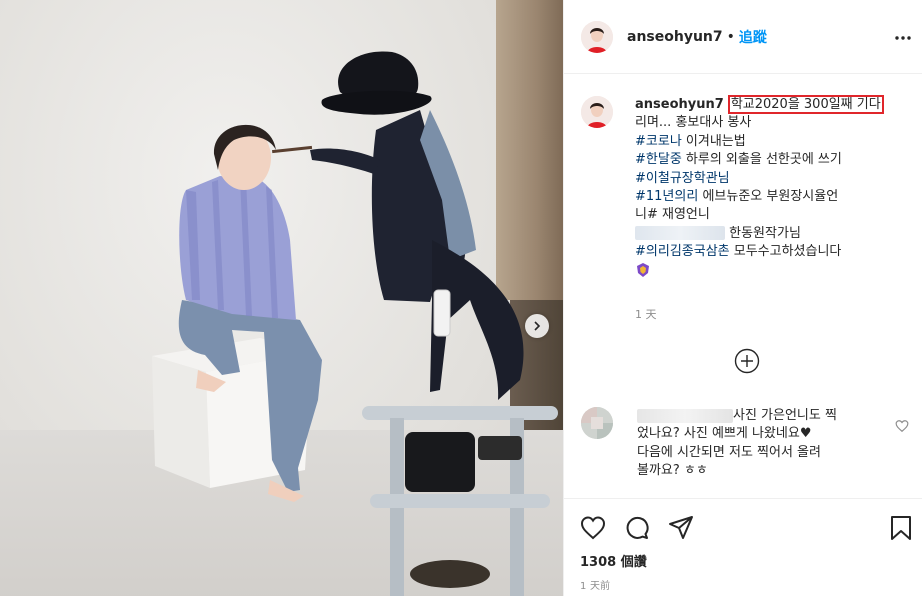  I want to click on ellipsis-icon, so click(903, 38).